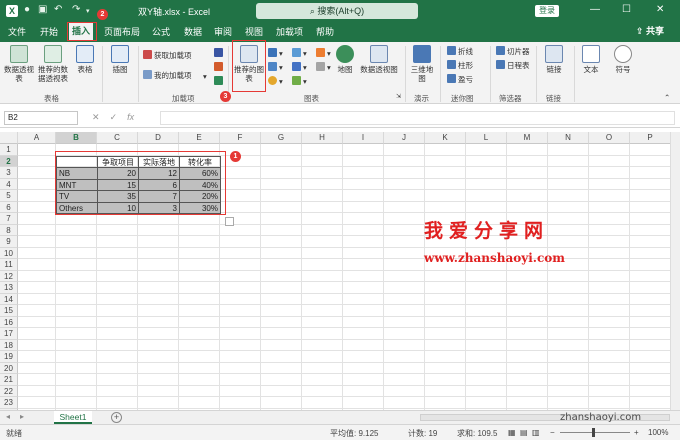 This screenshot has width=680, height=440. I want to click on sparkline-column-button: 柱形, so click(460, 65).